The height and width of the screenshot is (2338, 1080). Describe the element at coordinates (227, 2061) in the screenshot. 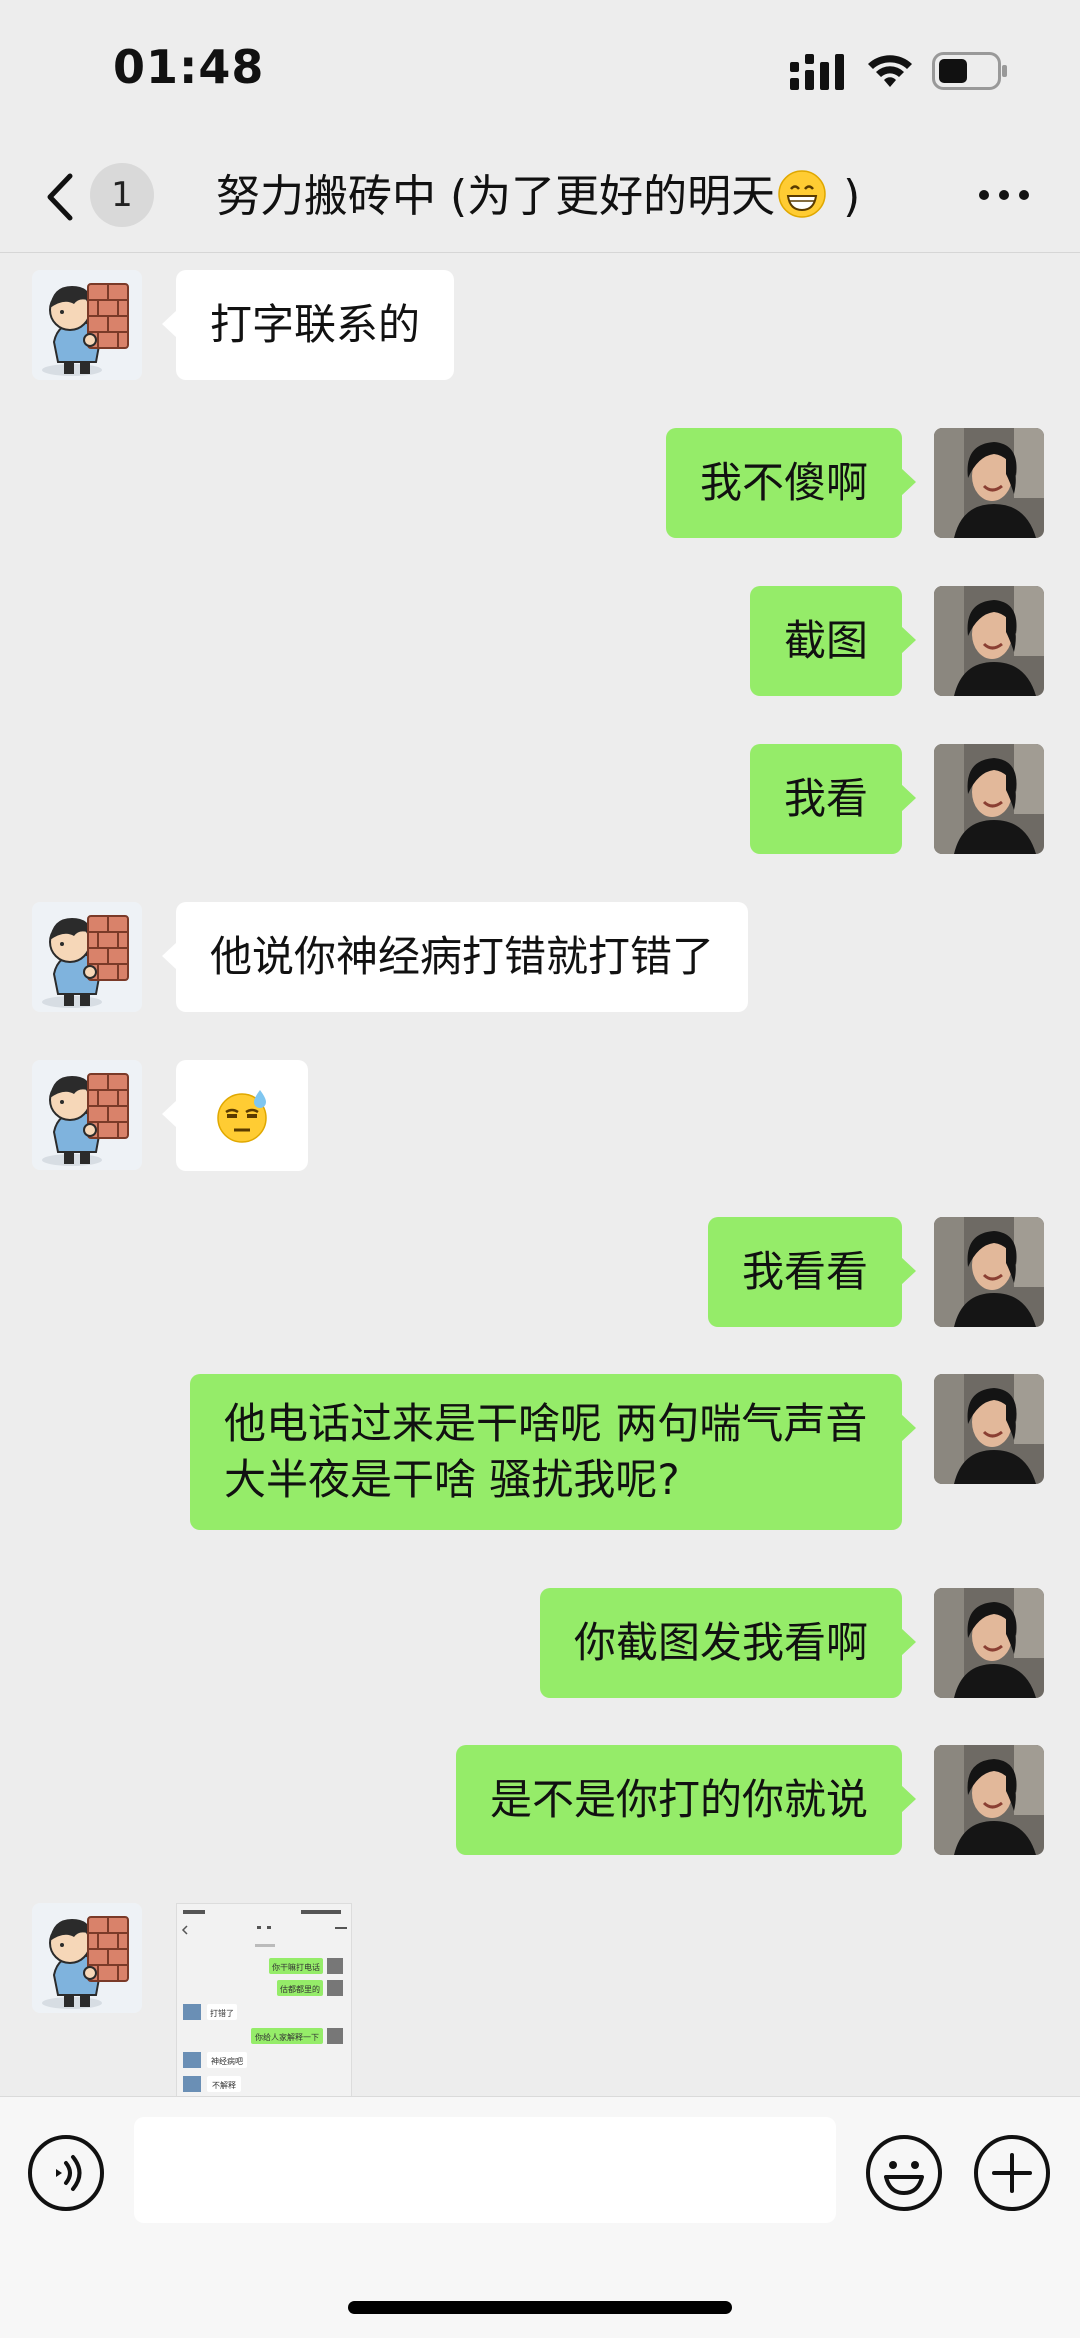

I see `thumb-line: 神经病吧` at that location.